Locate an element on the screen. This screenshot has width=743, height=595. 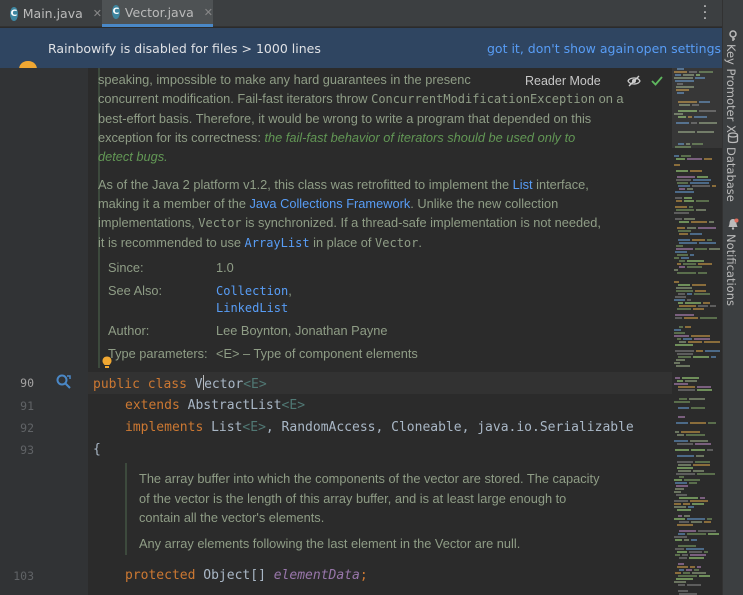
dismiss-banner-link: got it, don't show again is located at coordinates (561, 48).